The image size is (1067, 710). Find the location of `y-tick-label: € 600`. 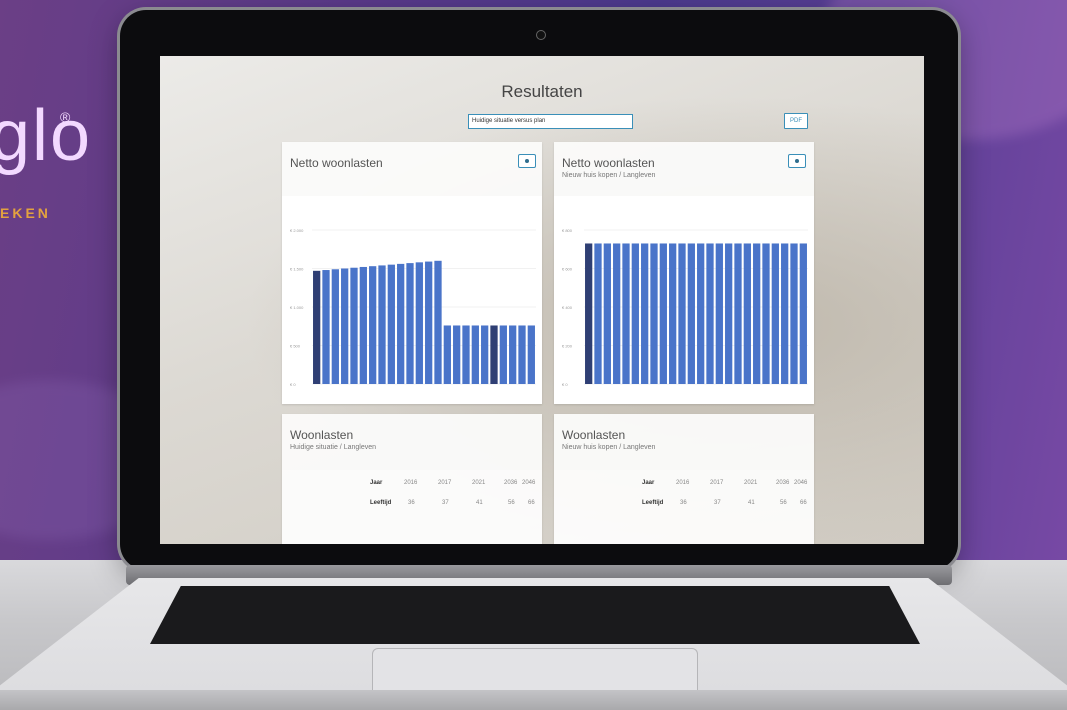

y-tick-label: € 600 is located at coordinates (567, 269).